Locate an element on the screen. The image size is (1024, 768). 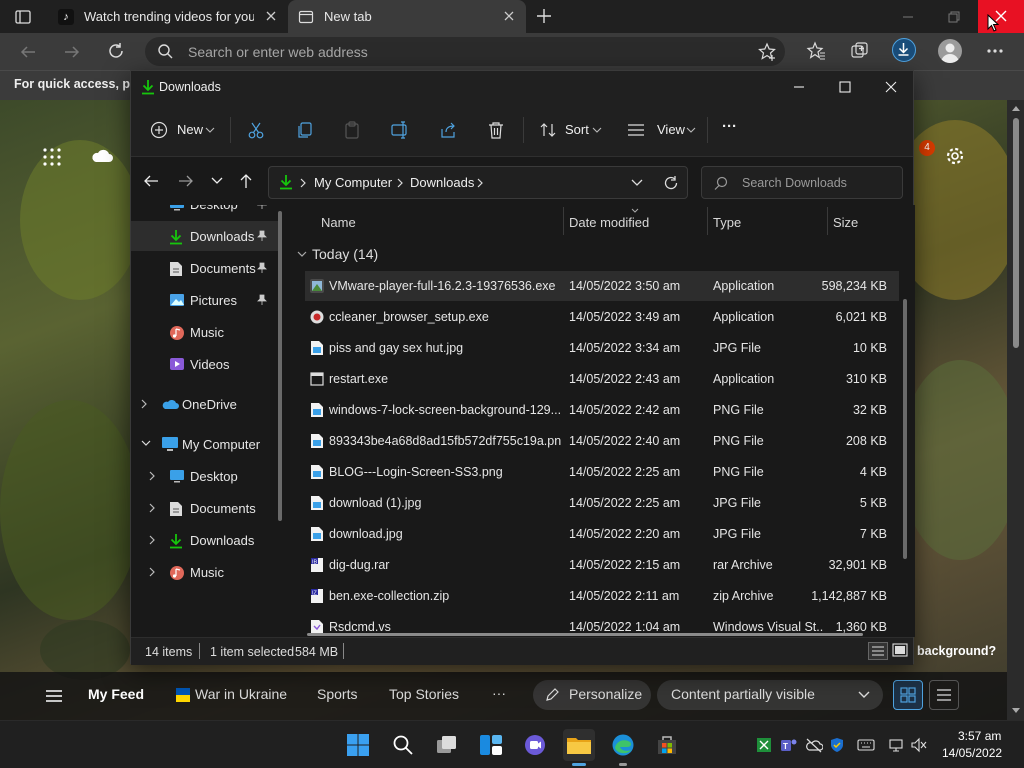
feed-item-sports: Sports is located at coordinates (337, 694).